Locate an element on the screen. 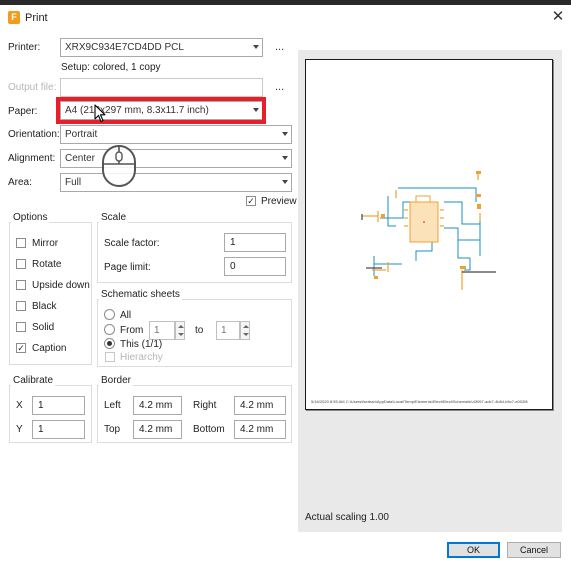 The height and width of the screenshot is (565, 571). highlight-box is located at coordinates (161, 110).